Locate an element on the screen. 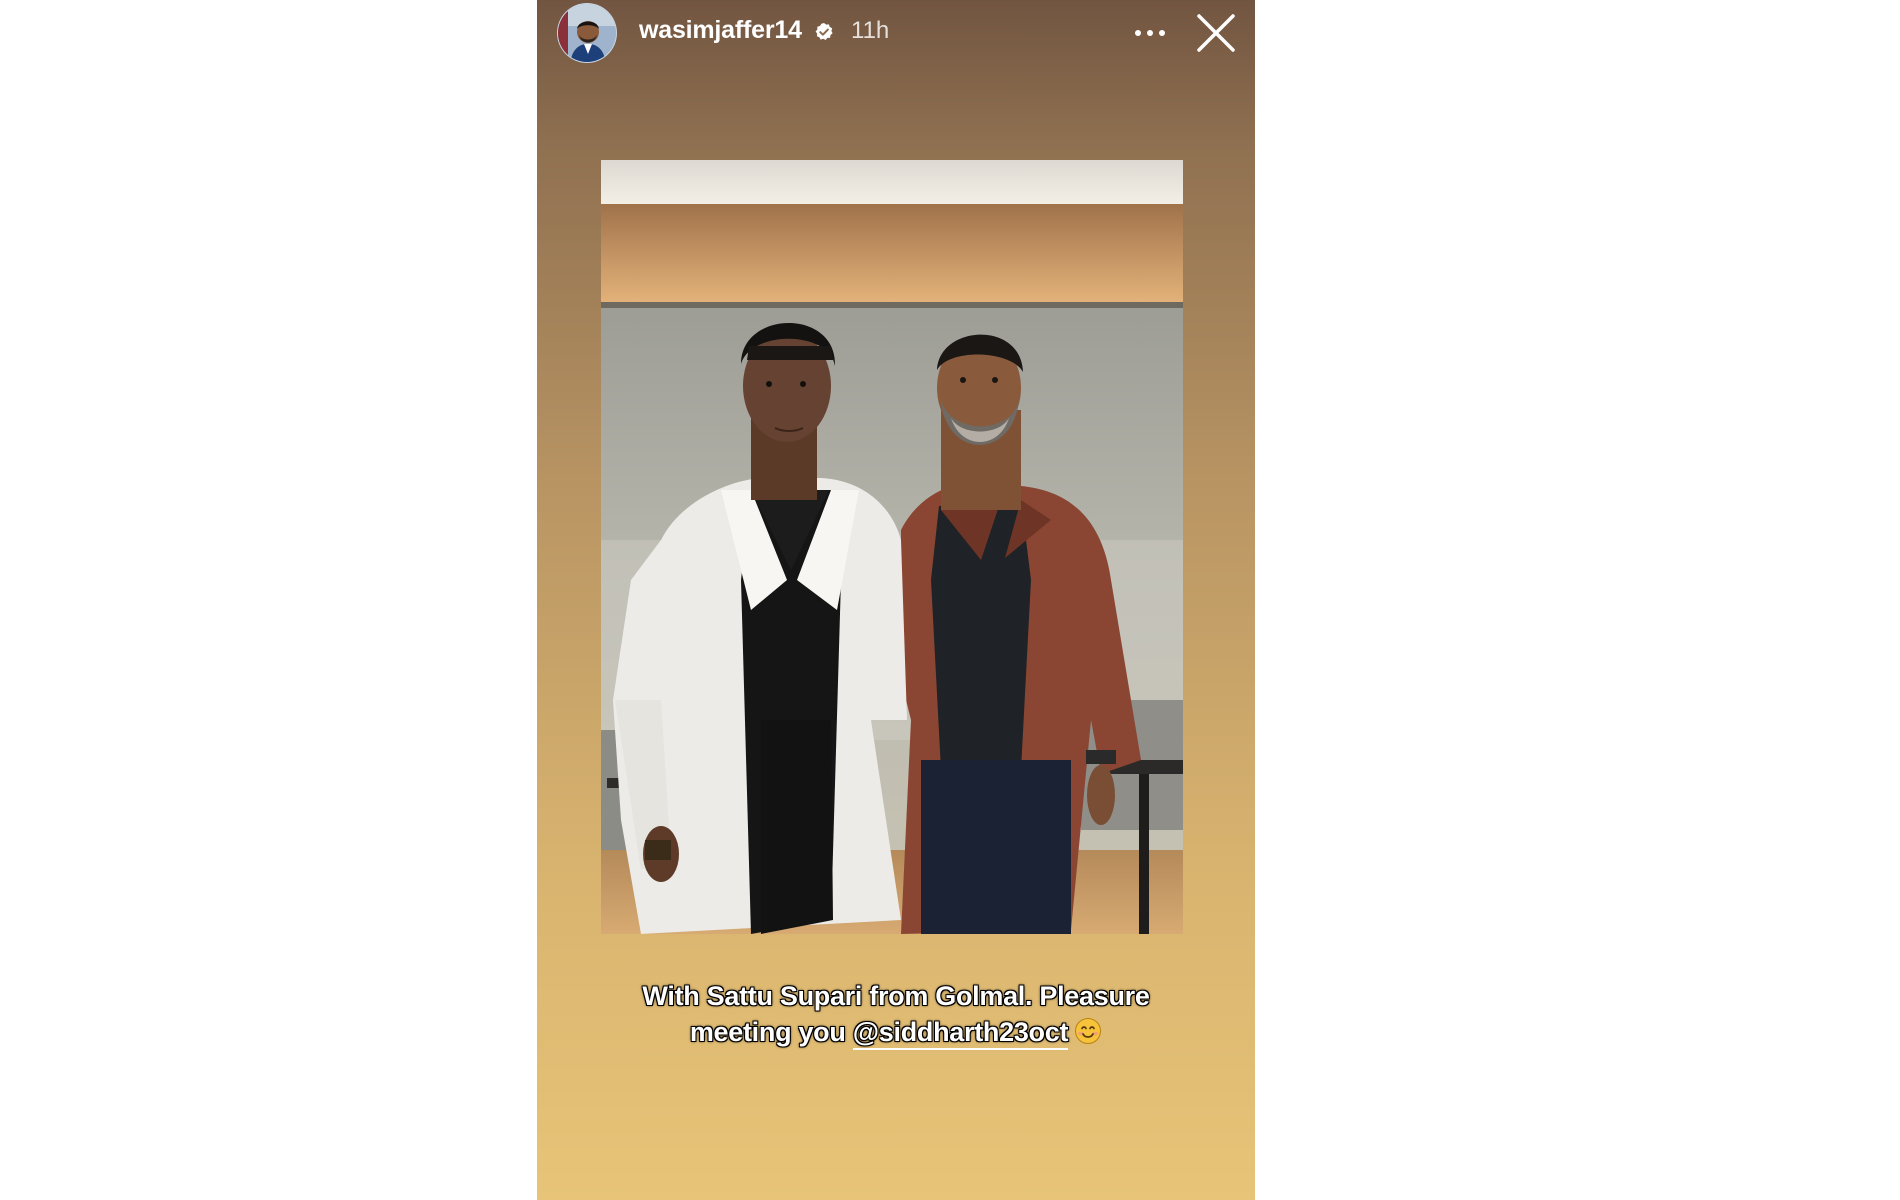  caption-line-2-prefix: meeting you is located at coordinates (771, 1032).